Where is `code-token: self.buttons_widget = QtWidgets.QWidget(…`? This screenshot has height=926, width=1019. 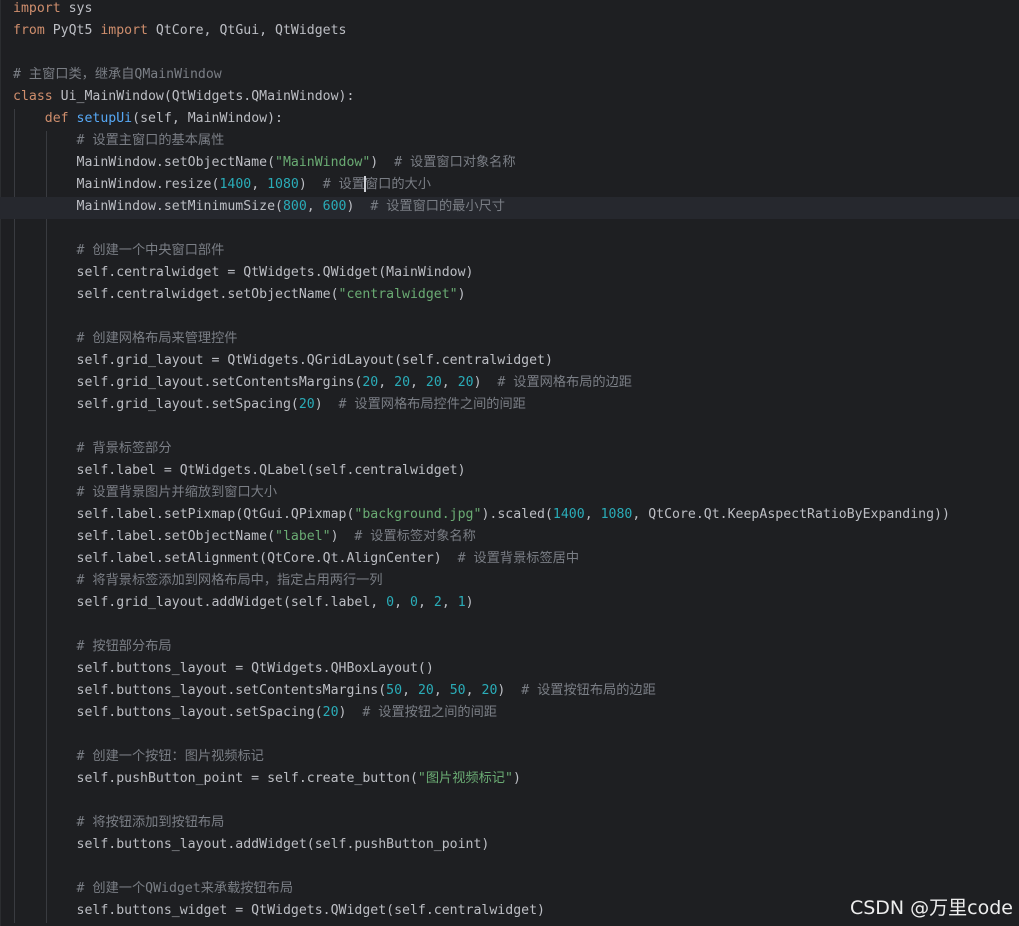 code-token: self.buttons_widget = QtWidgets.QWidget(… is located at coordinates (279, 910).